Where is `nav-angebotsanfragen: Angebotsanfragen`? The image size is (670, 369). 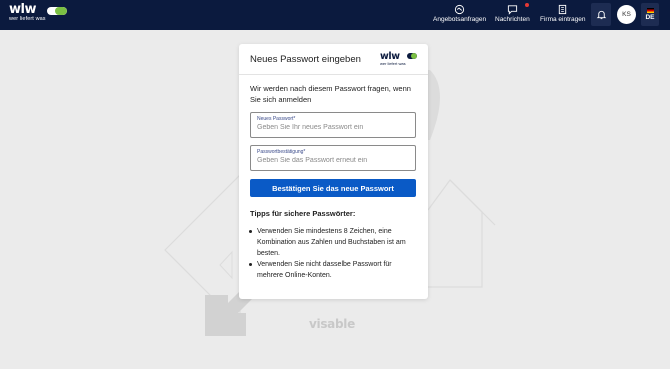 nav-angebotsanfragen: Angebotsanfragen is located at coordinates (459, 15).